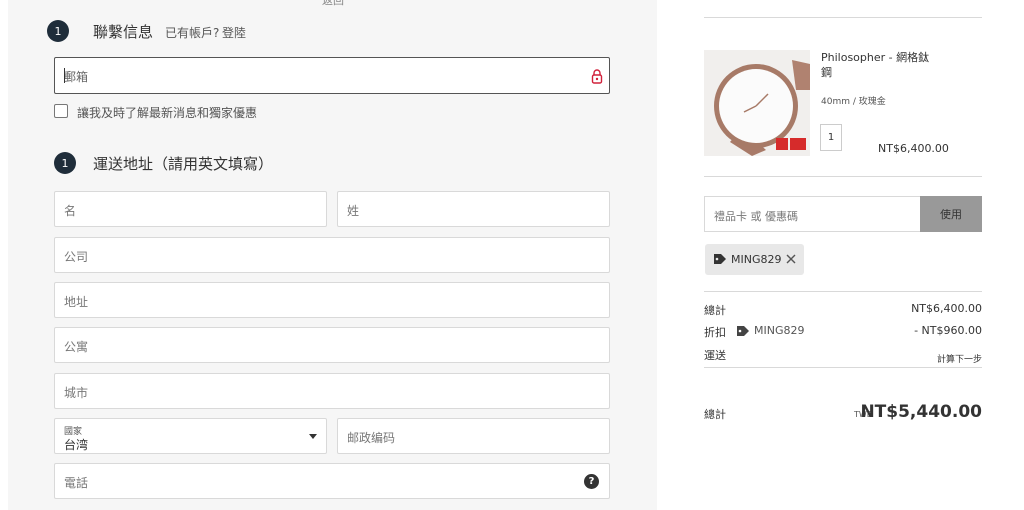 The height and width of the screenshot is (510, 1024). I want to click on lock-icon, so click(597, 76).